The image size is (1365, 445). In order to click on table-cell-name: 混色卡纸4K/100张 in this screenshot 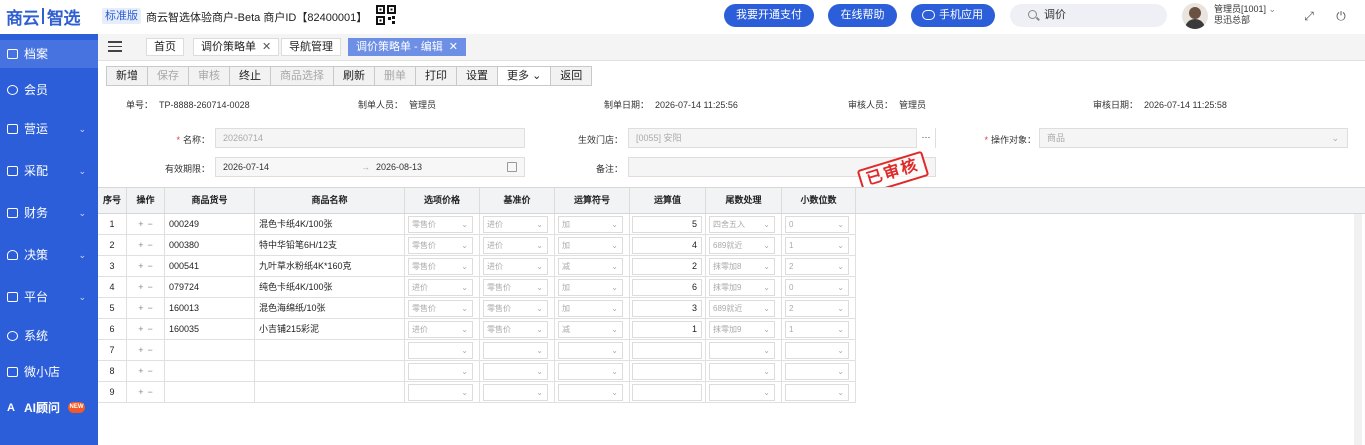, I will do `click(330, 224)`.